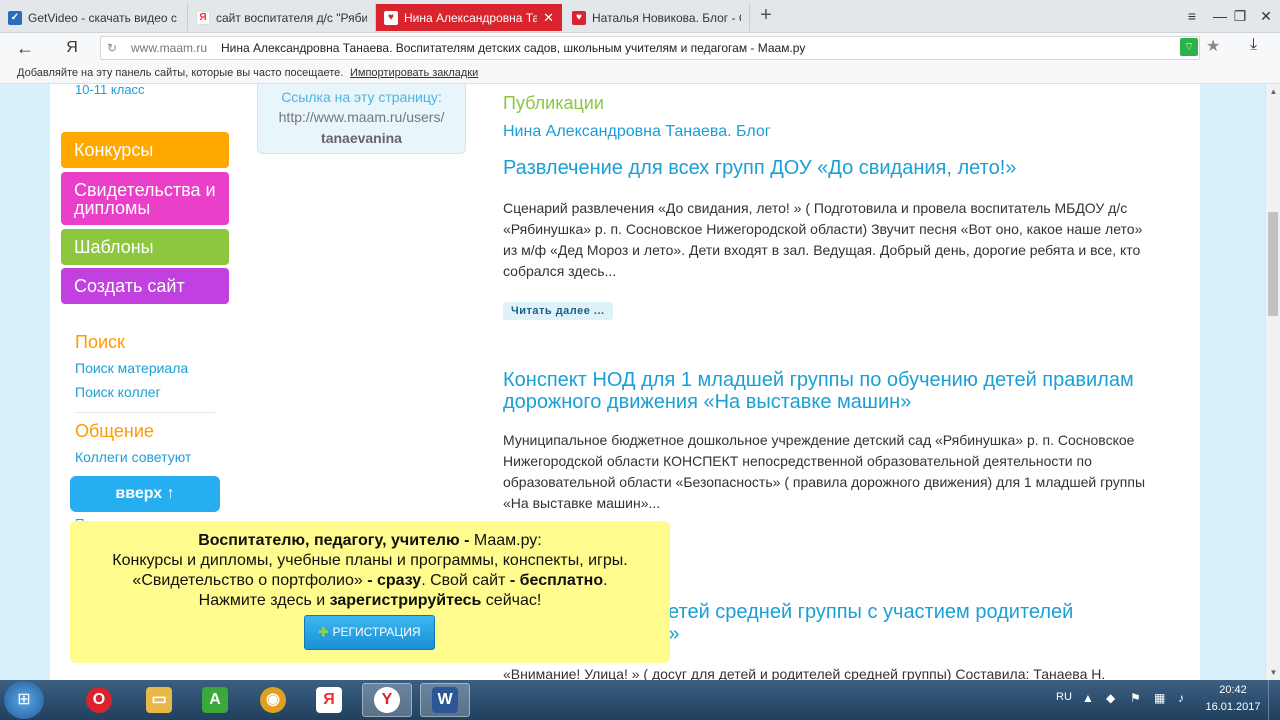  Describe the element at coordinates (1273, 264) in the screenshot. I see `scrollbar-thumb` at that location.